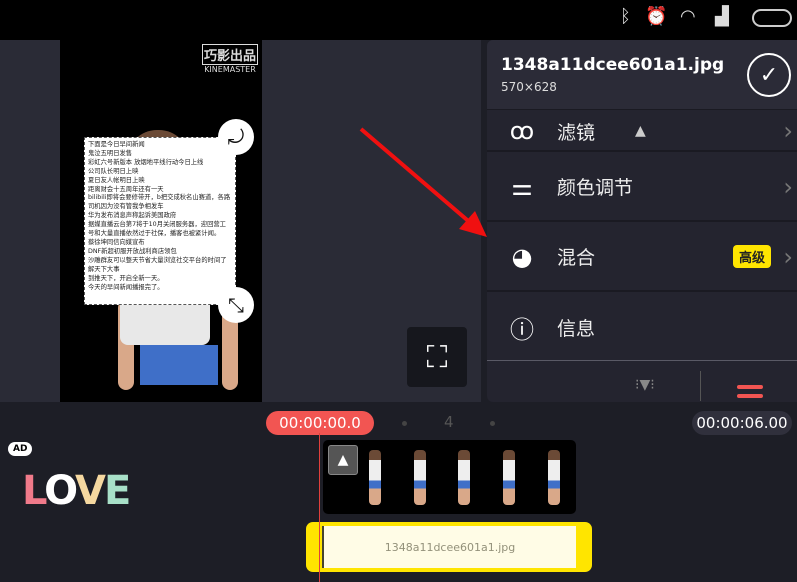 This screenshot has width=797, height=582. Describe the element at coordinates (159, 202) in the screenshot. I see `note-line: bilibili即将会要修带开，b把交成秋名山赛道，各路司机因为没有管我争相发车` at that location.